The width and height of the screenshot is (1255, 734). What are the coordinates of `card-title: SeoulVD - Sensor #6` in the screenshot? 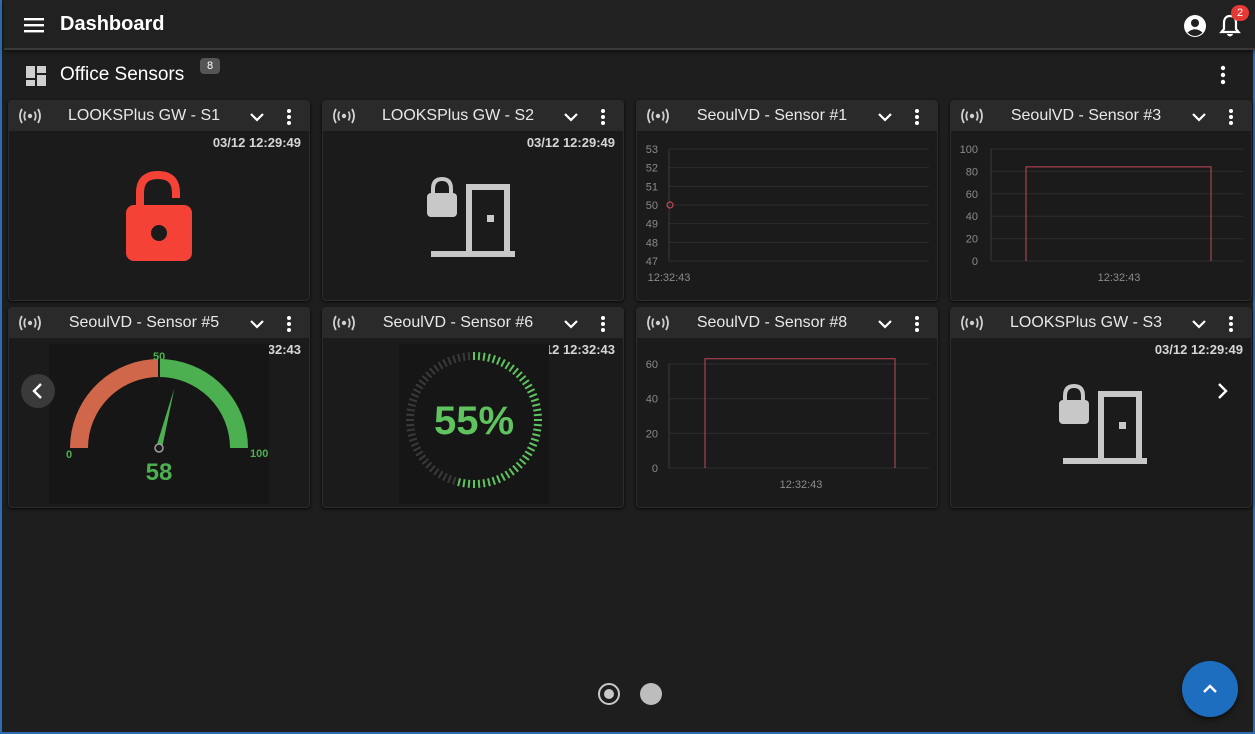 It's located at (458, 322).